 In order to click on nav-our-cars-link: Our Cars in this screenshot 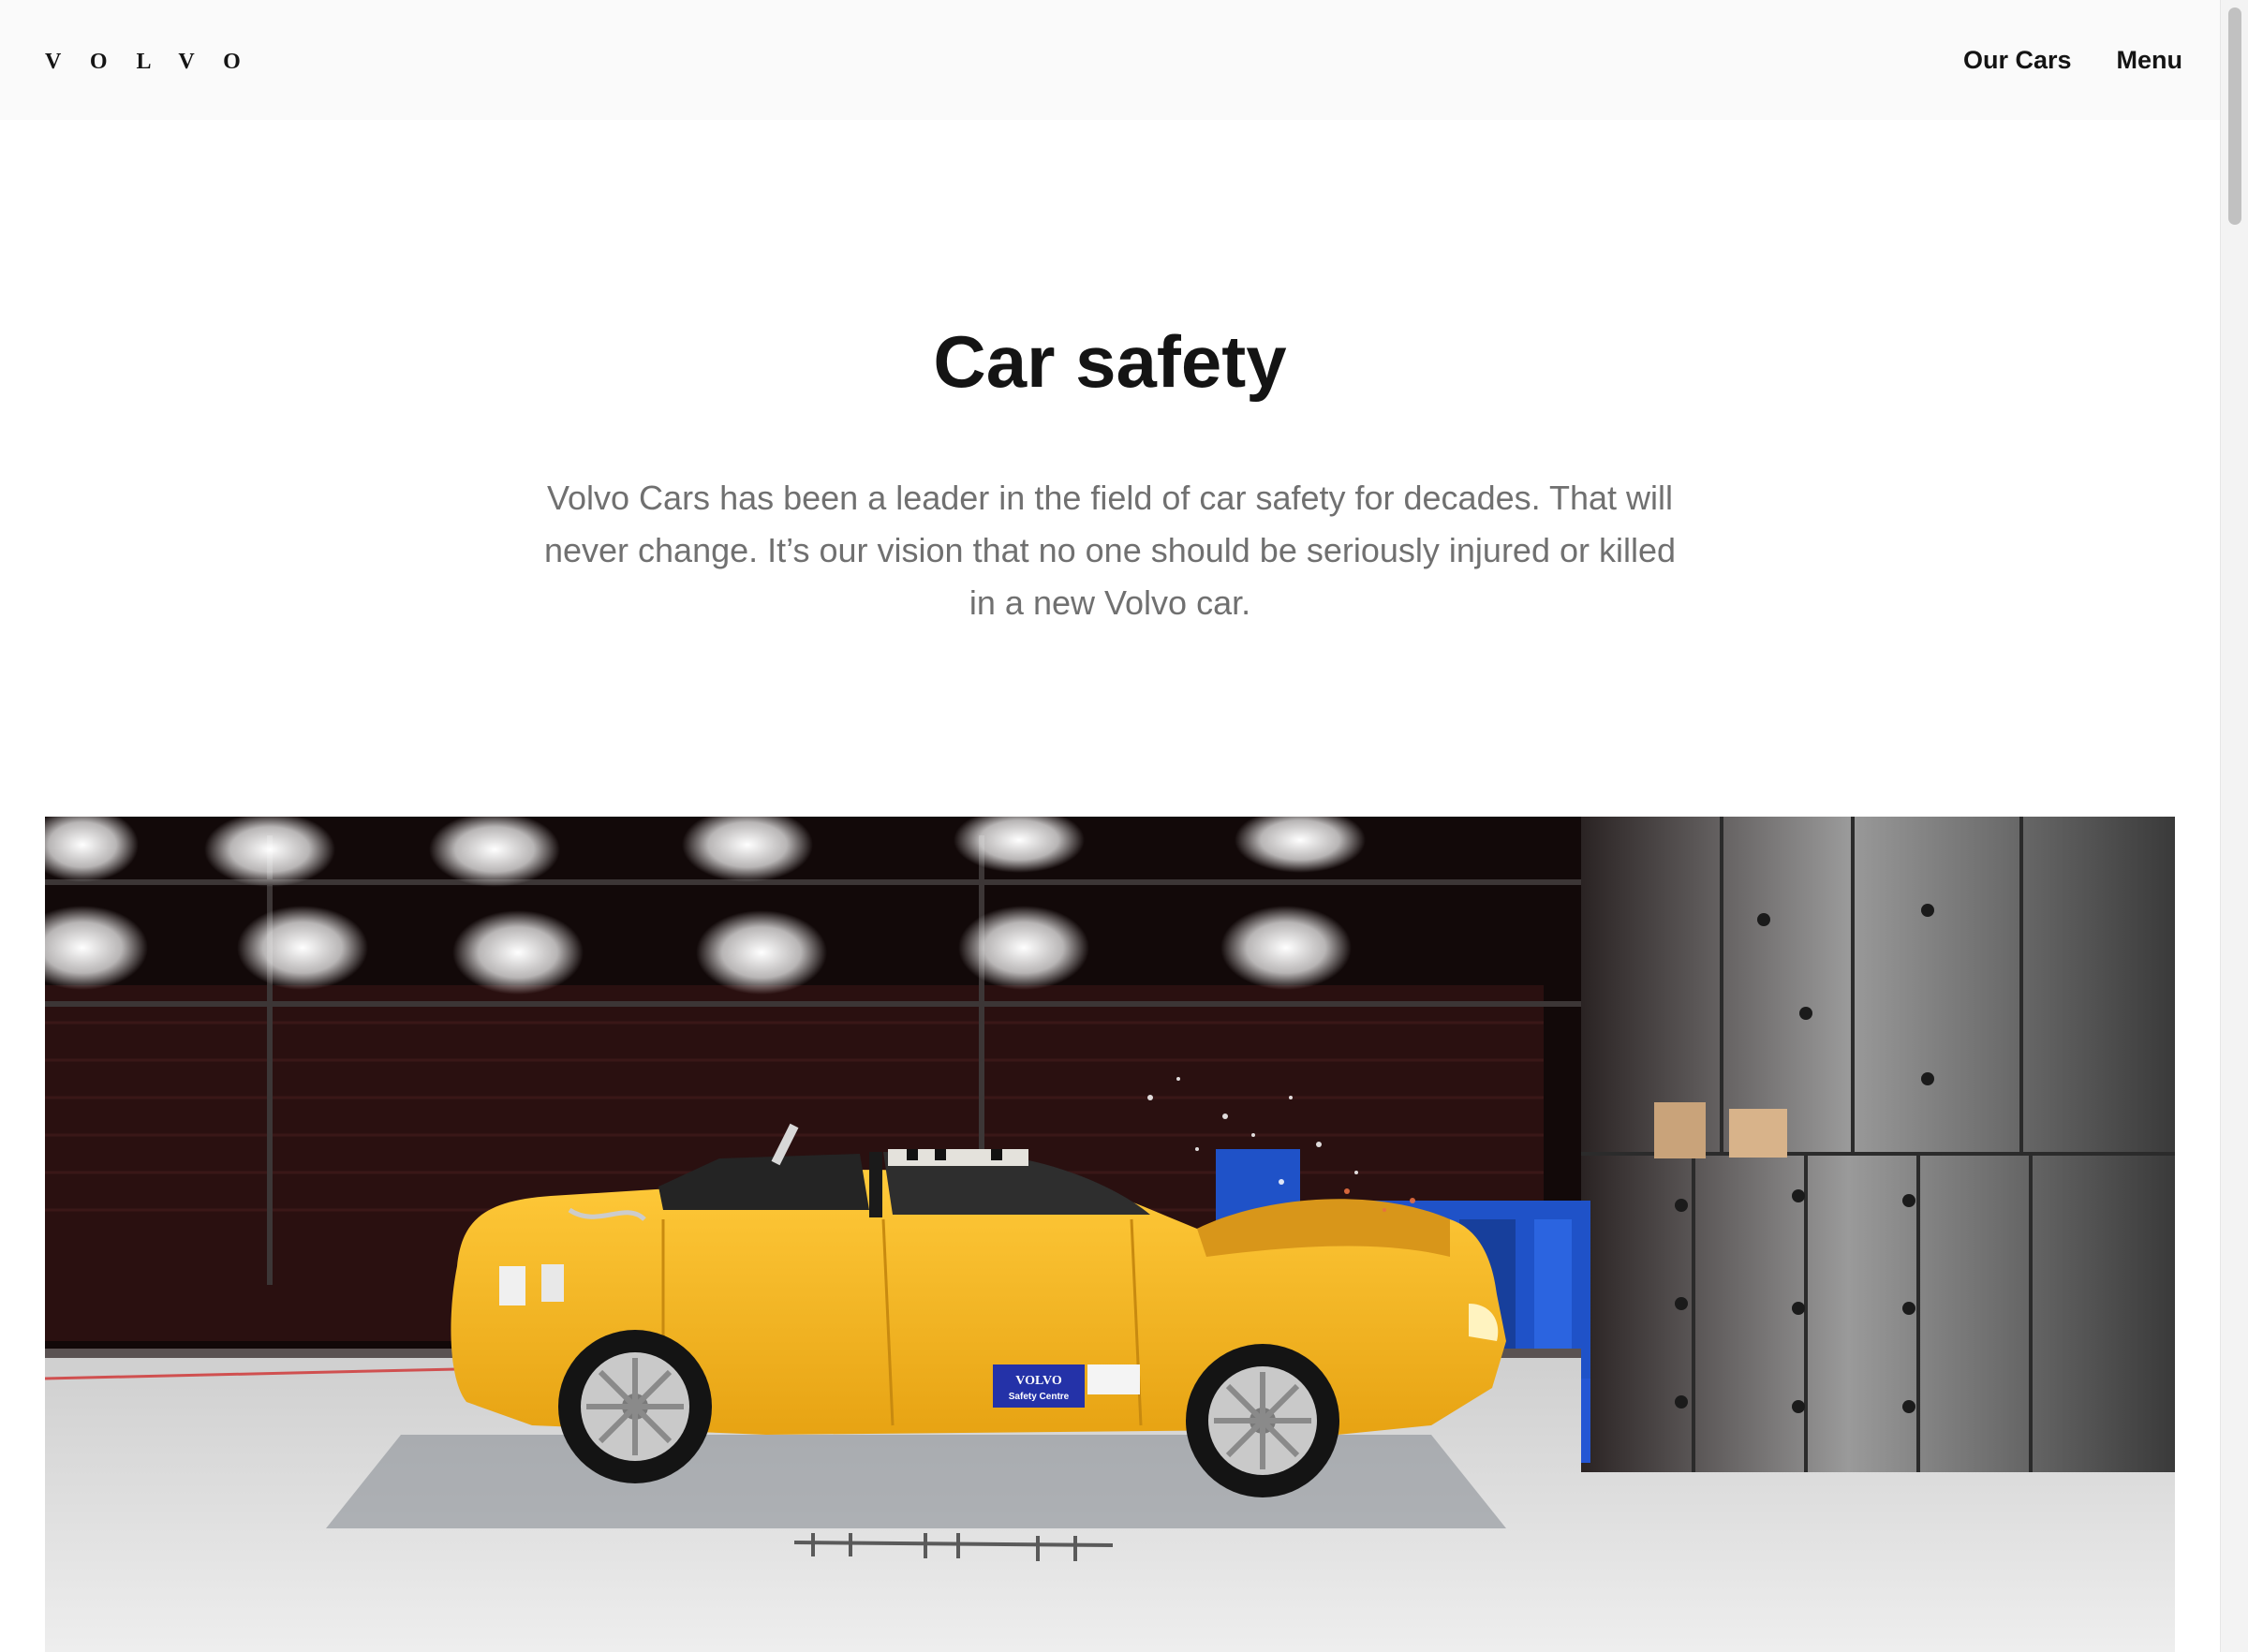, I will do `click(2017, 61)`.